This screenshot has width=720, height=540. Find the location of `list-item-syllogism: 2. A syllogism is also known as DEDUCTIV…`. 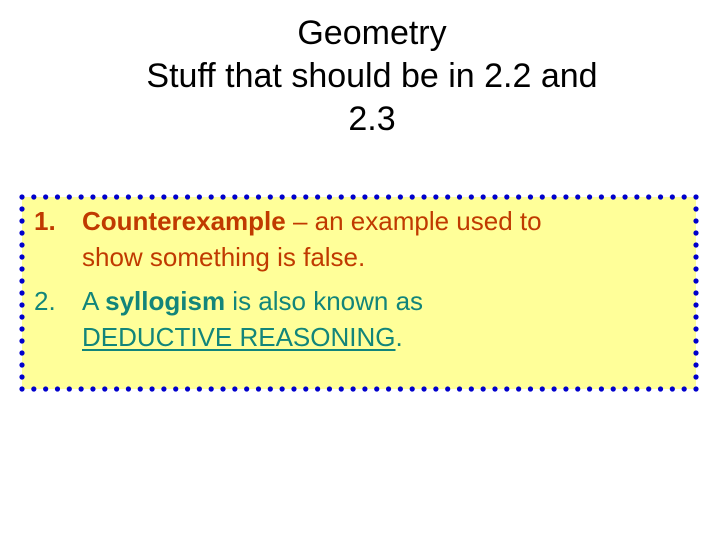

list-item-syllogism: 2. A syllogism is also known as DEDUCTIV… is located at coordinates (352, 319).